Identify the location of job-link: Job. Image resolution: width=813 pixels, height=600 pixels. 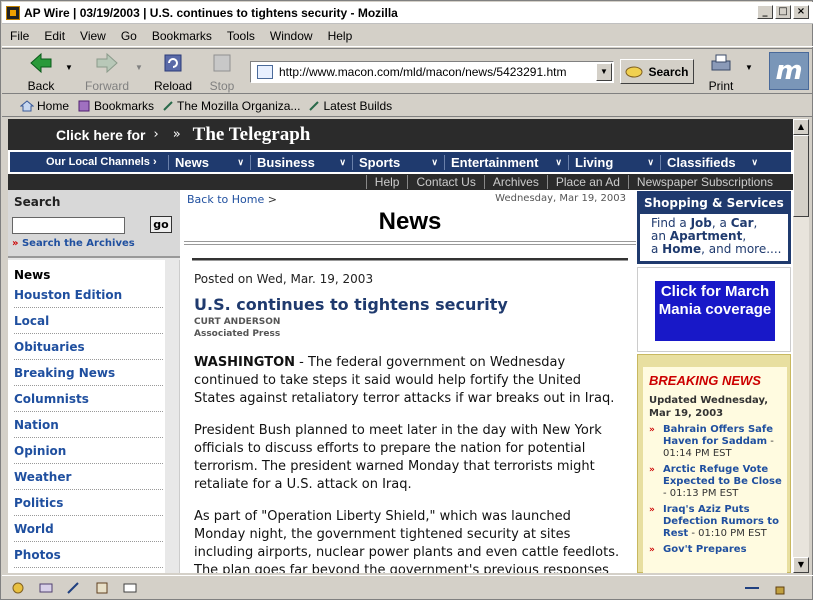
(701, 223).